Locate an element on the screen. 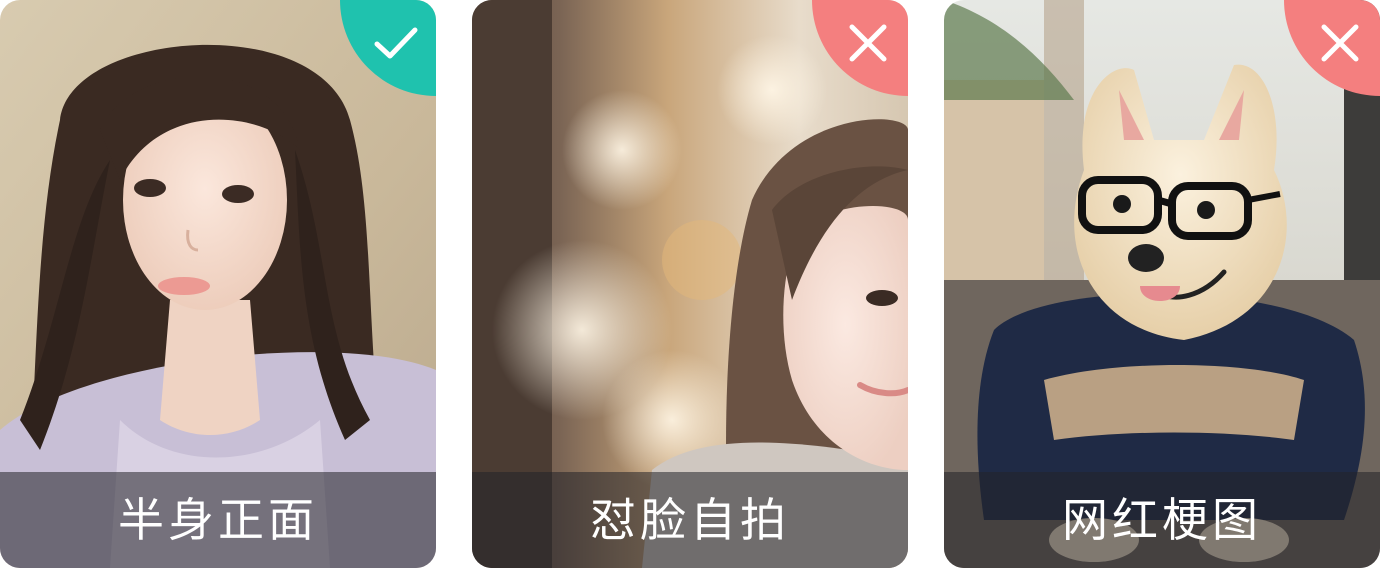 The width and height of the screenshot is (1380, 568). caption-bar: 半身正面 is located at coordinates (218, 520).